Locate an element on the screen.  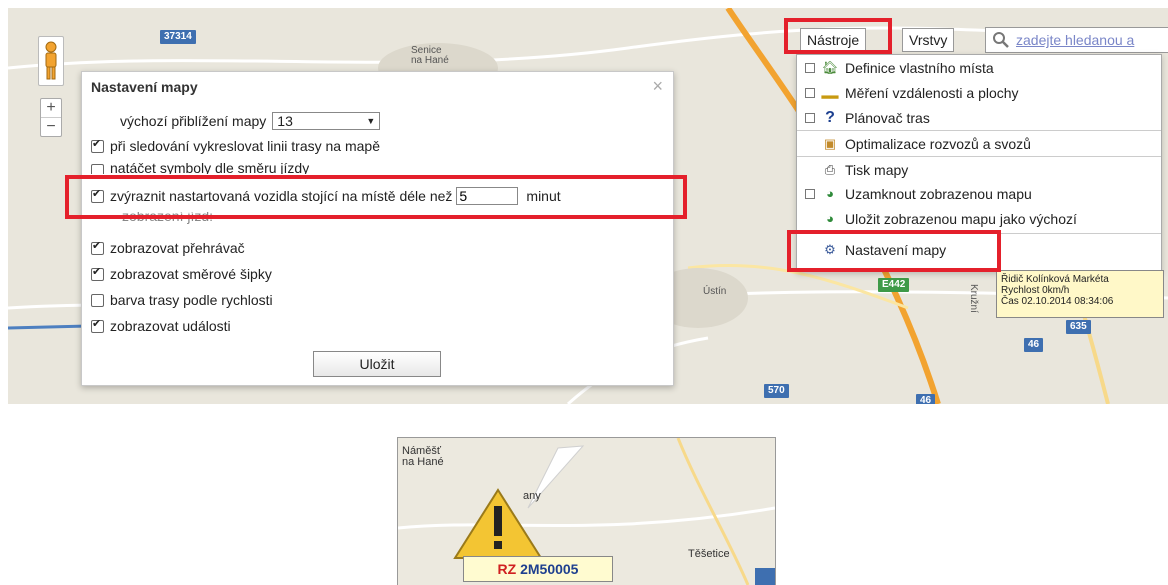
layers-button: Vrstvy is located at coordinates (928, 40).